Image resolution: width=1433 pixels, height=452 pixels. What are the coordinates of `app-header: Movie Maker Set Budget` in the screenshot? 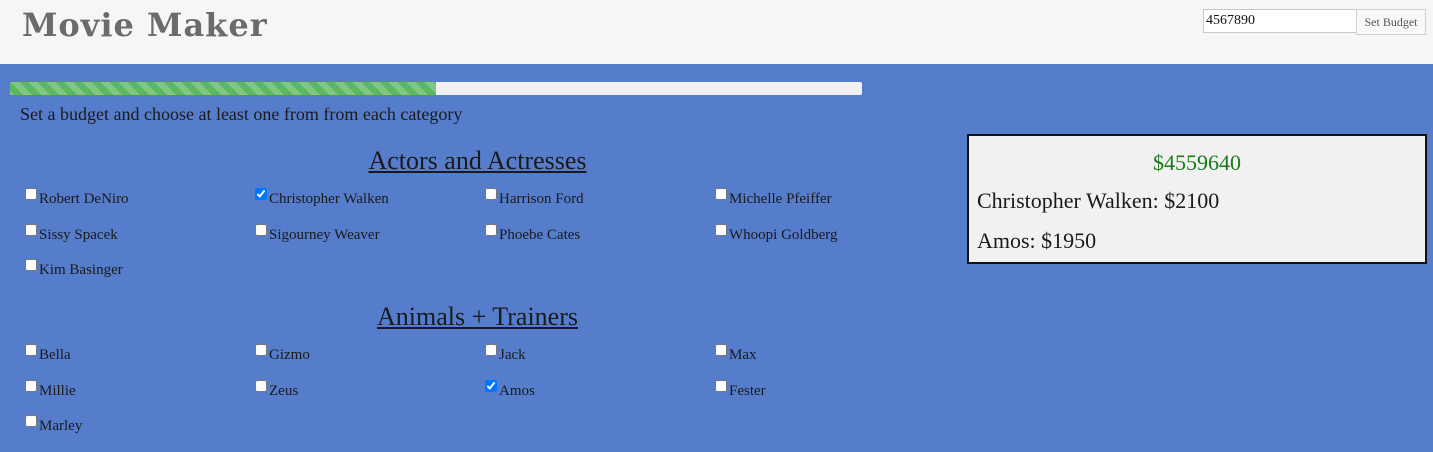 It's located at (716, 32).